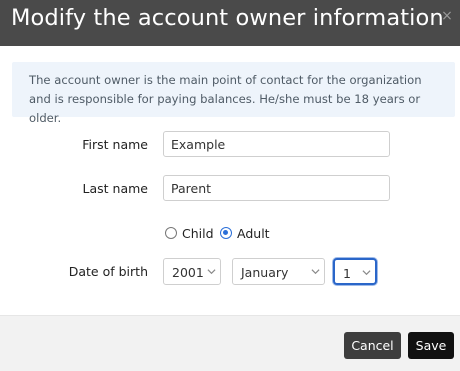 The height and width of the screenshot is (371, 460). I want to click on save-button: Save, so click(431, 345).